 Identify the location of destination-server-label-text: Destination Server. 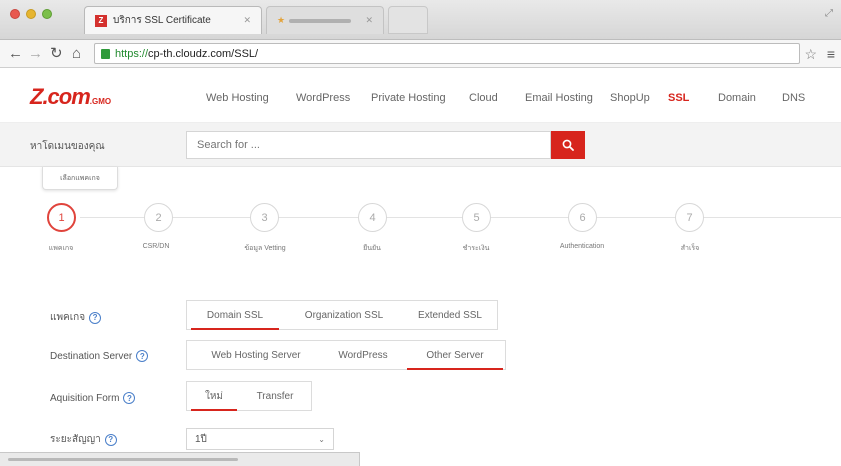
(91, 356).